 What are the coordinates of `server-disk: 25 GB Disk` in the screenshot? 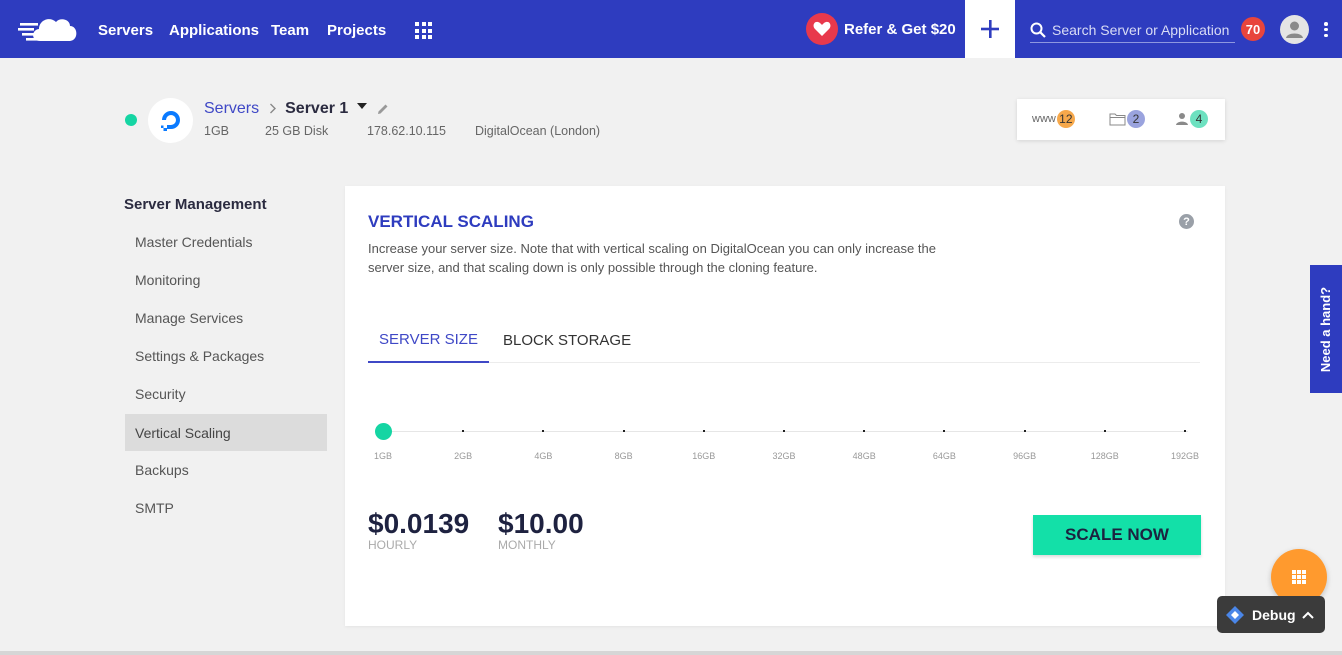 It's located at (297, 131).